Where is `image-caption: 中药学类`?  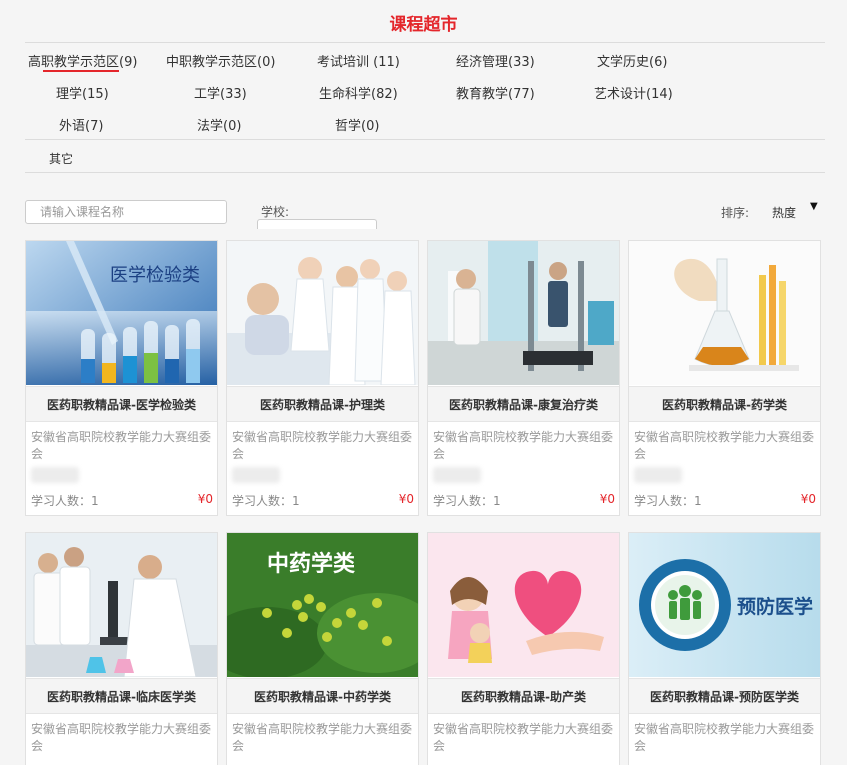
image-caption: 中药学类 is located at coordinates (311, 564).